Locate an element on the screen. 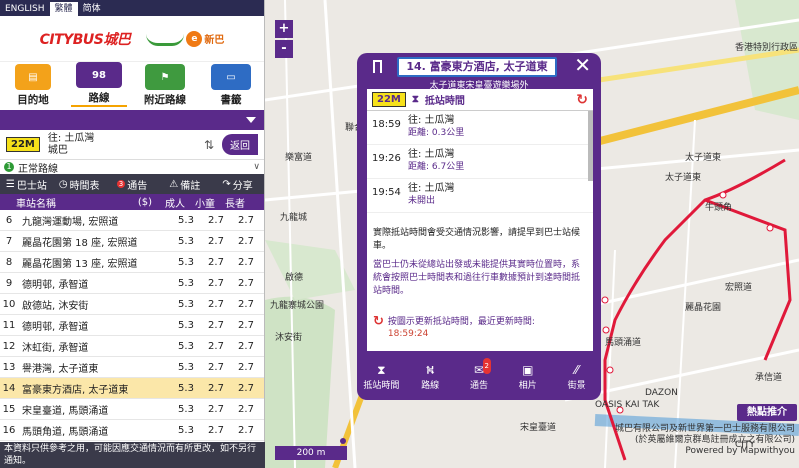 This screenshot has height=468, width=799. stop-seq: 15 is located at coordinates (9, 409).